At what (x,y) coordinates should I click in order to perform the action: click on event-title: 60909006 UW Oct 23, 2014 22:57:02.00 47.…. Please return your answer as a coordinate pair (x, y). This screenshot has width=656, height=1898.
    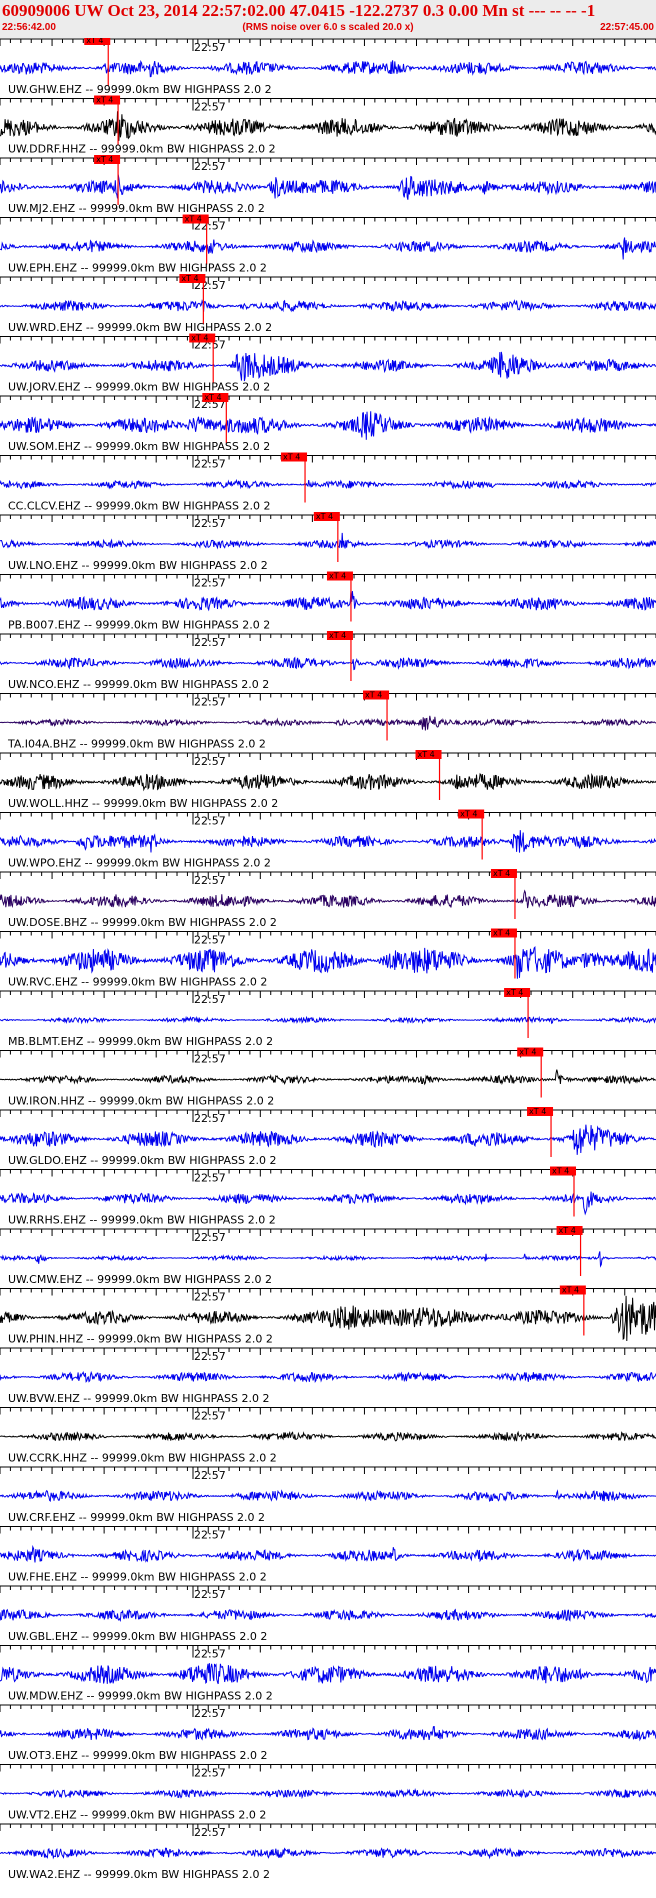
    Looking at the image, I should click on (299, 10).